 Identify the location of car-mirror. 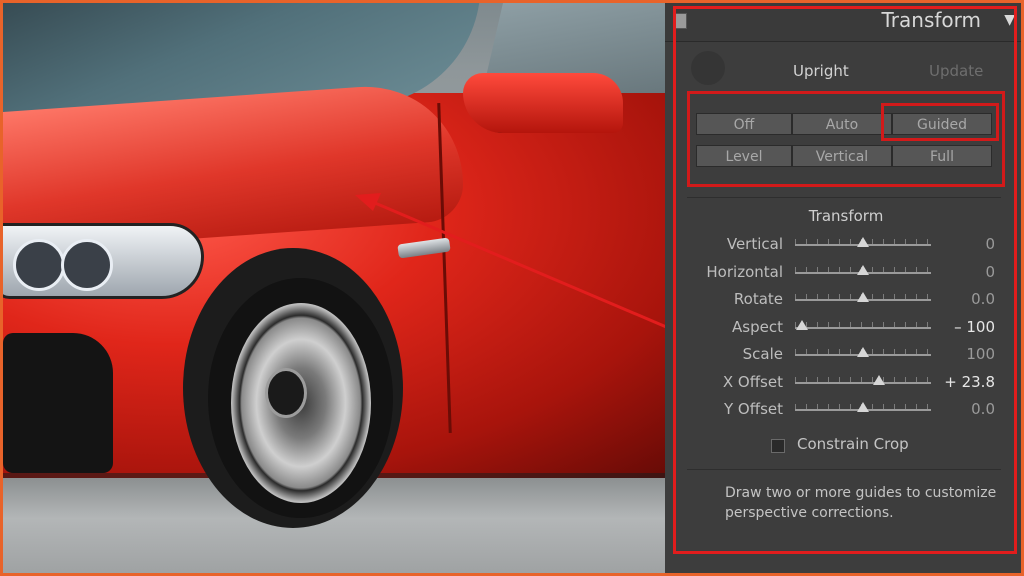
(543, 103).